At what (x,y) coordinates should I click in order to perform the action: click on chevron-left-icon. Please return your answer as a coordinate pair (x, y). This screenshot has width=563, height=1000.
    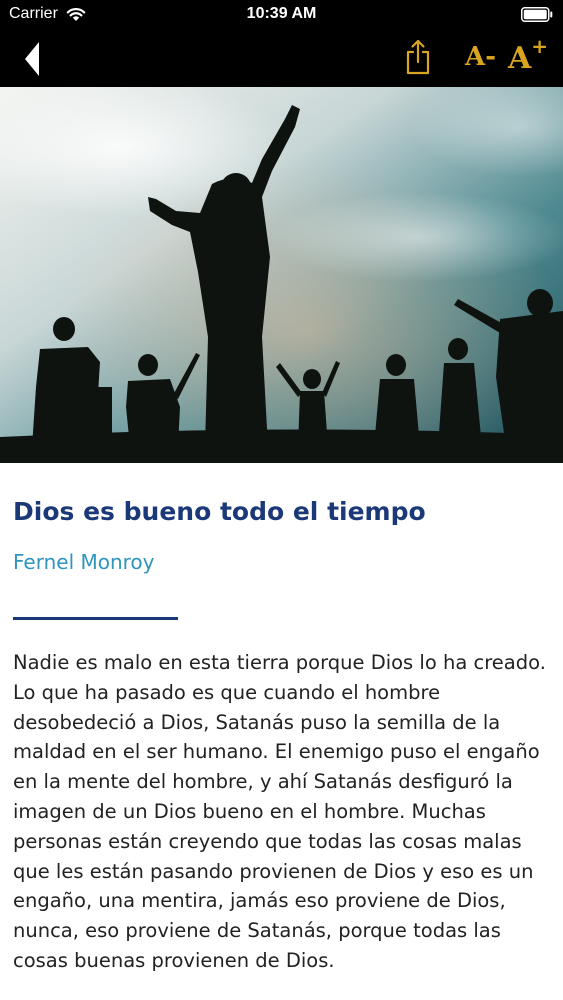
    Looking at the image, I should click on (32, 59).